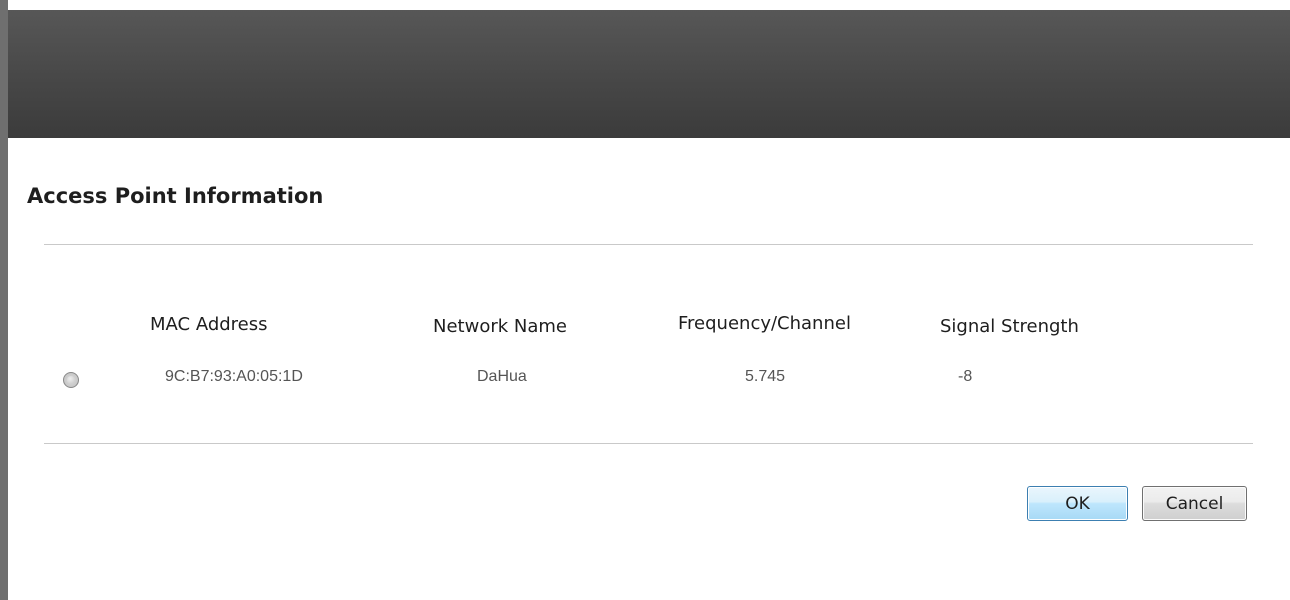  What do you see at coordinates (1194, 503) in the screenshot?
I see `cancel-button: Cancel` at bounding box center [1194, 503].